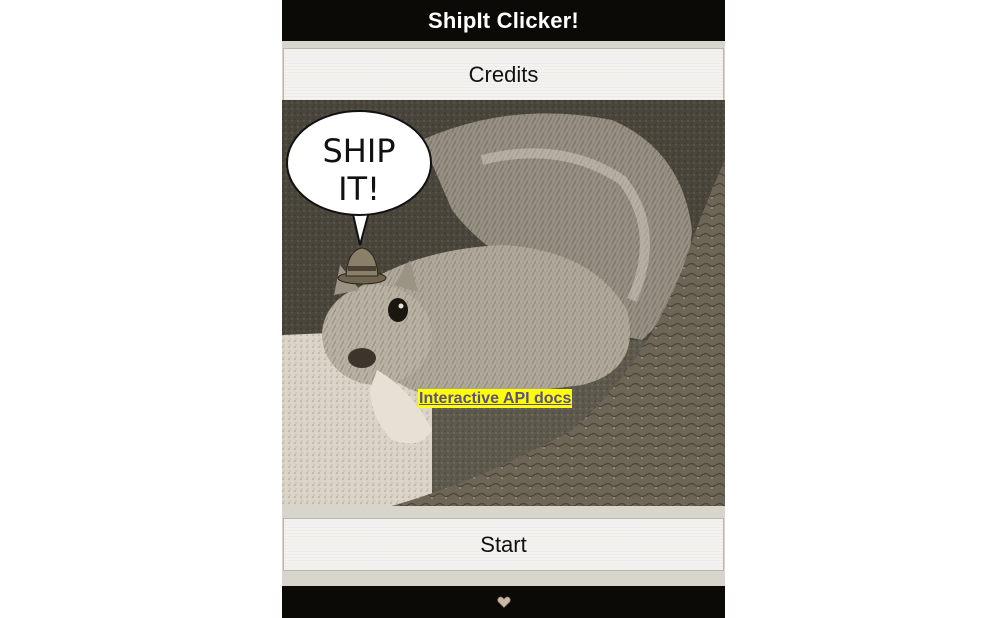 This screenshot has width=1007, height=618. Describe the element at coordinates (495, 398) in the screenshot. I see `interactive-api-docs-link: Interactive API docs` at that location.